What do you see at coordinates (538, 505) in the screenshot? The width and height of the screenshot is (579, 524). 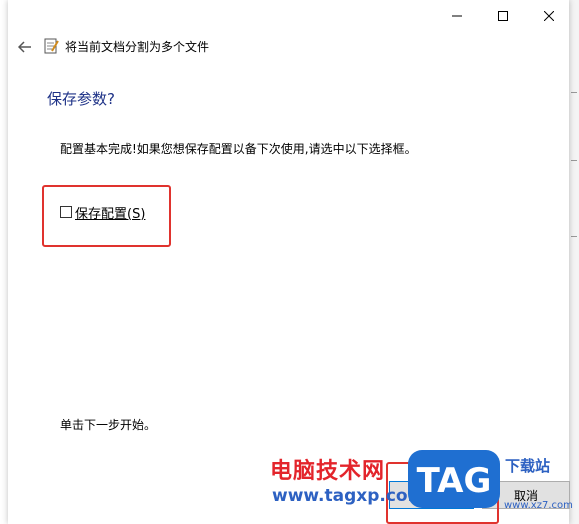 I see `watermark-site-url: www.xz7.com` at bounding box center [538, 505].